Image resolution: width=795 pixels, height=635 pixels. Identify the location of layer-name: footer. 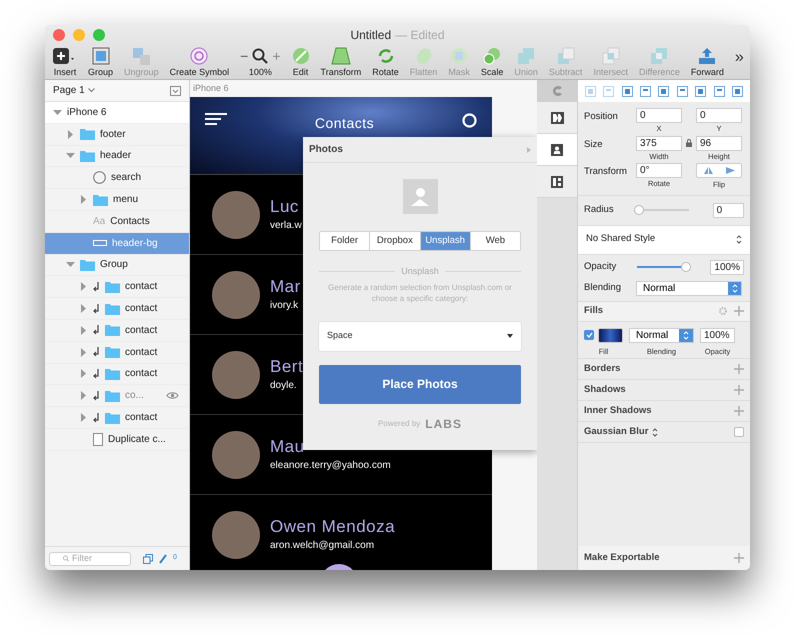
(113, 135).